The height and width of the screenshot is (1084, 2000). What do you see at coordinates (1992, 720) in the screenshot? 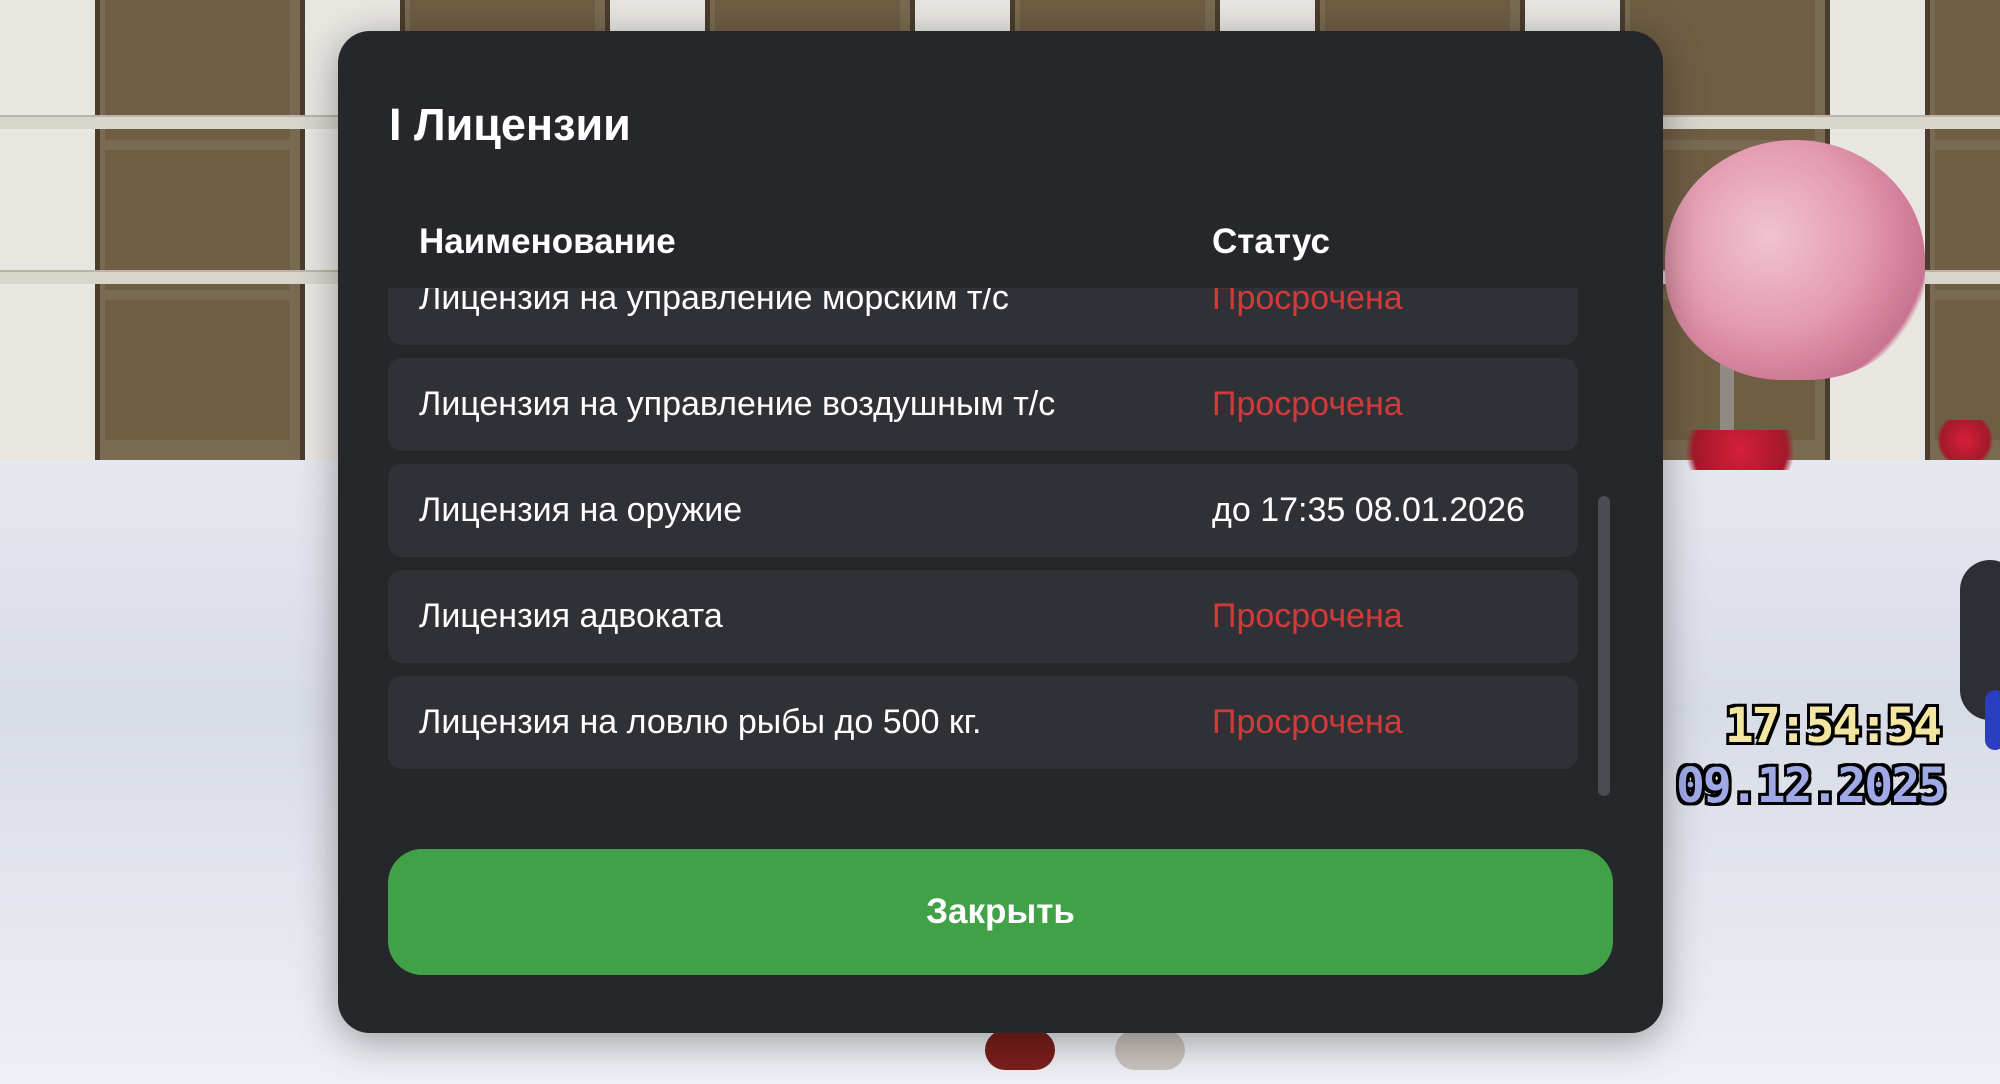
I see `motorbike-part` at bounding box center [1992, 720].